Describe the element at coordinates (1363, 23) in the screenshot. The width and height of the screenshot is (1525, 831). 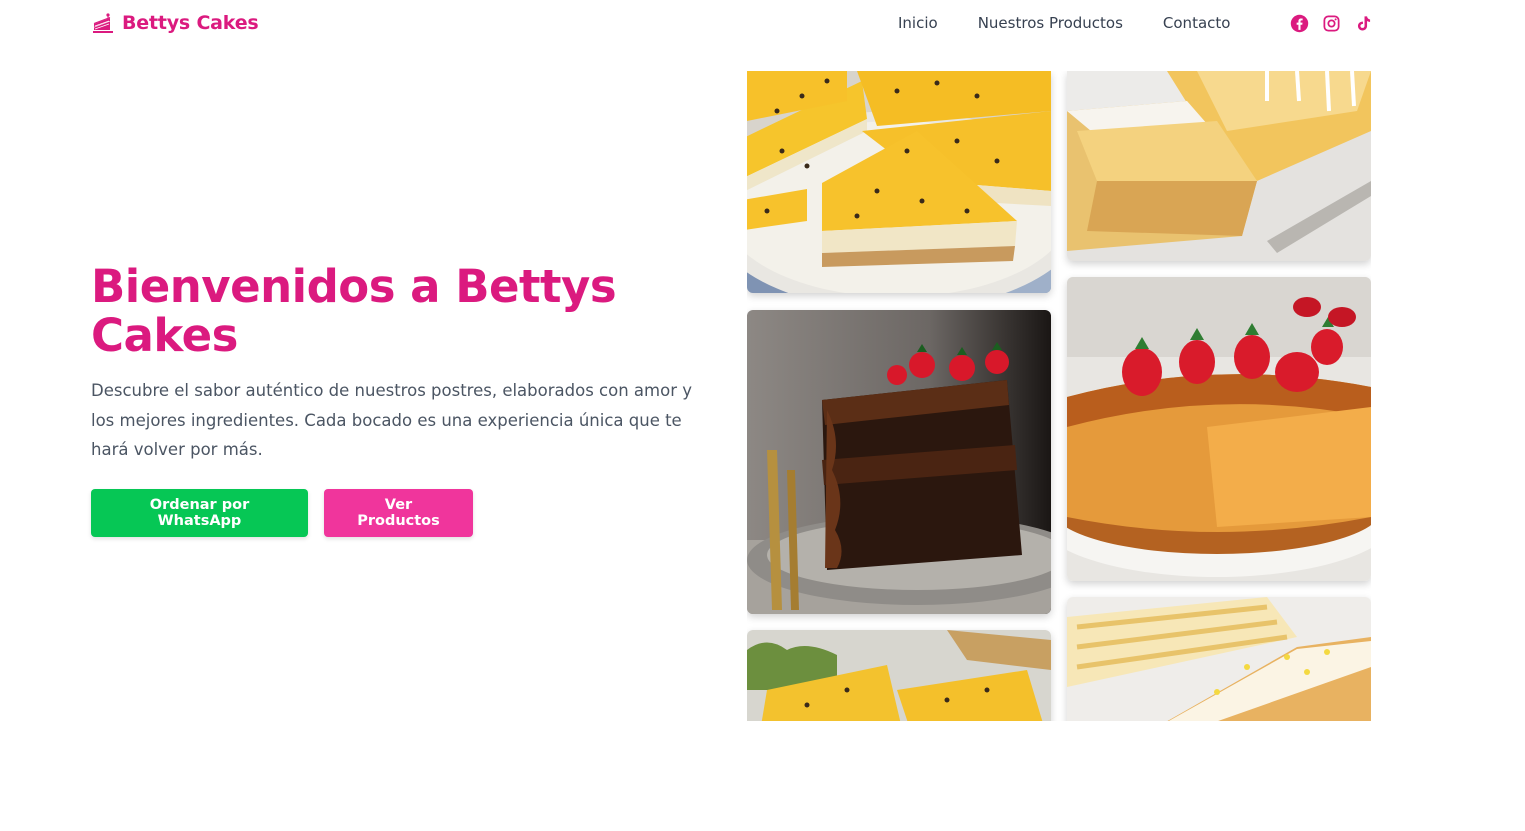
I see `tiktok-icon` at that location.